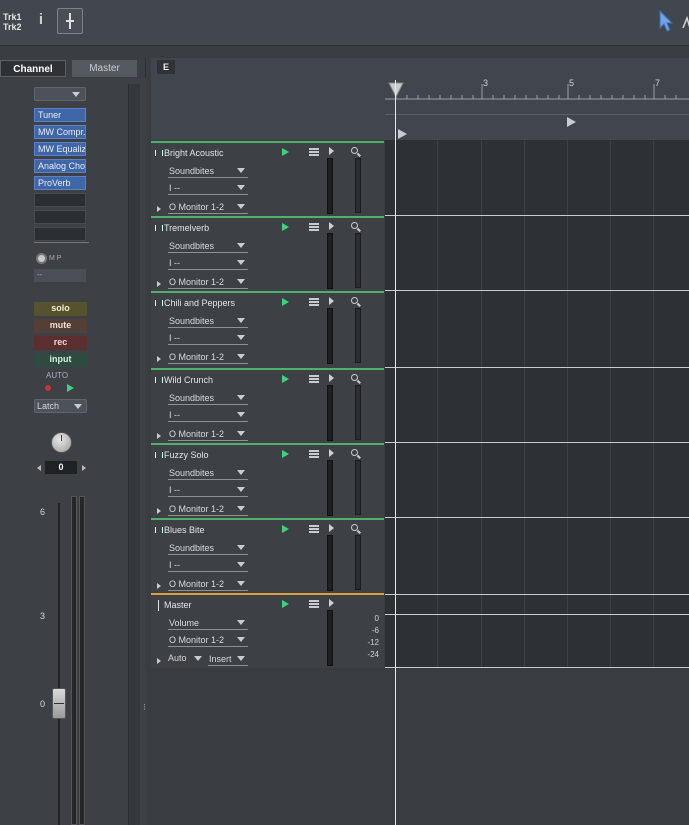 This screenshot has height=825, width=689. I want to click on send-knob, so click(41, 258).